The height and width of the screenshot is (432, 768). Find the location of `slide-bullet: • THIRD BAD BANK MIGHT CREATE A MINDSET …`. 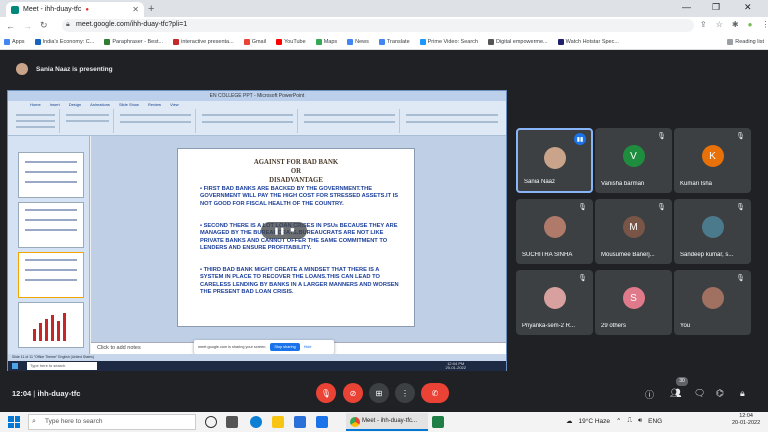

slide-bullet: • THIRD BAD BANK MIGHT CREATE A MINDSET … is located at coordinates (299, 281).